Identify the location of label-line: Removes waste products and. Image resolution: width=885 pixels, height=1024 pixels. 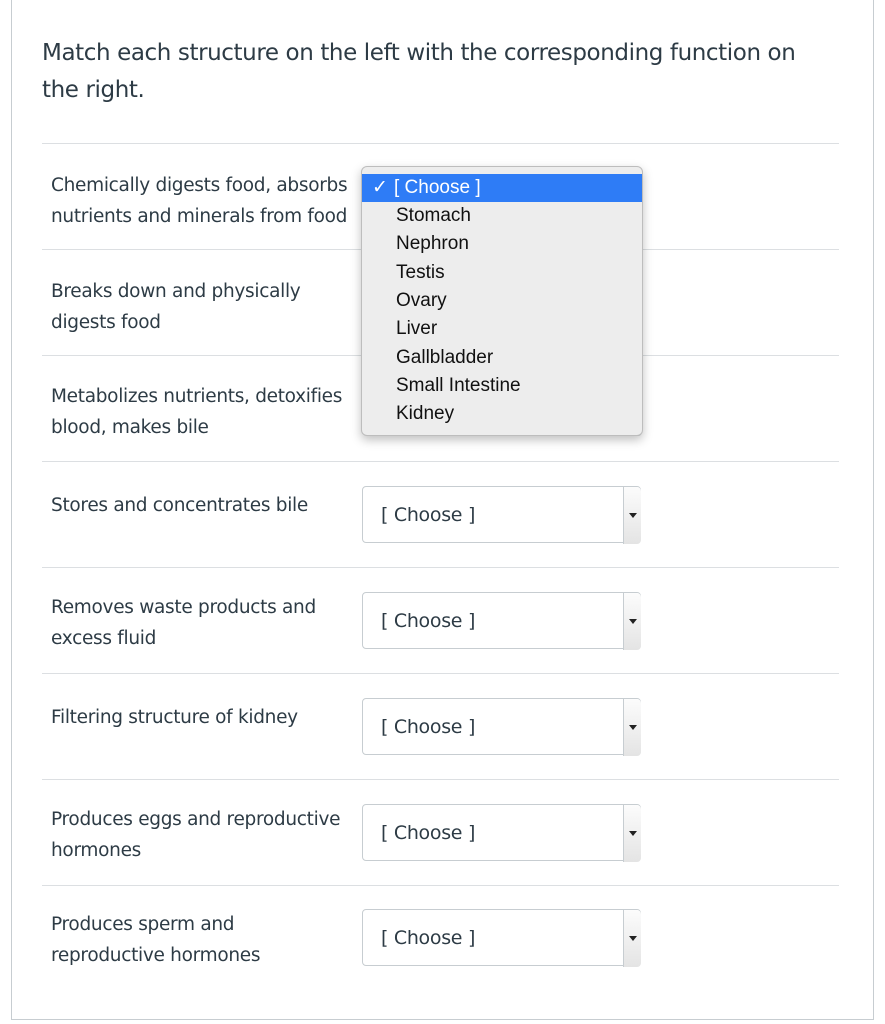
(183, 607).